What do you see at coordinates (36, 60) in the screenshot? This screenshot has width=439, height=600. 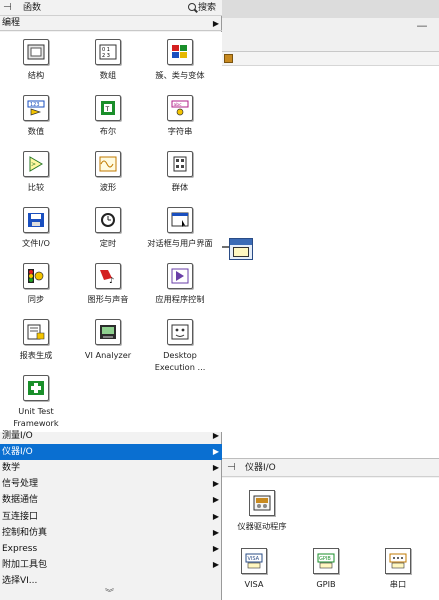 I see `palette-tile-structures: 结构` at bounding box center [36, 60].